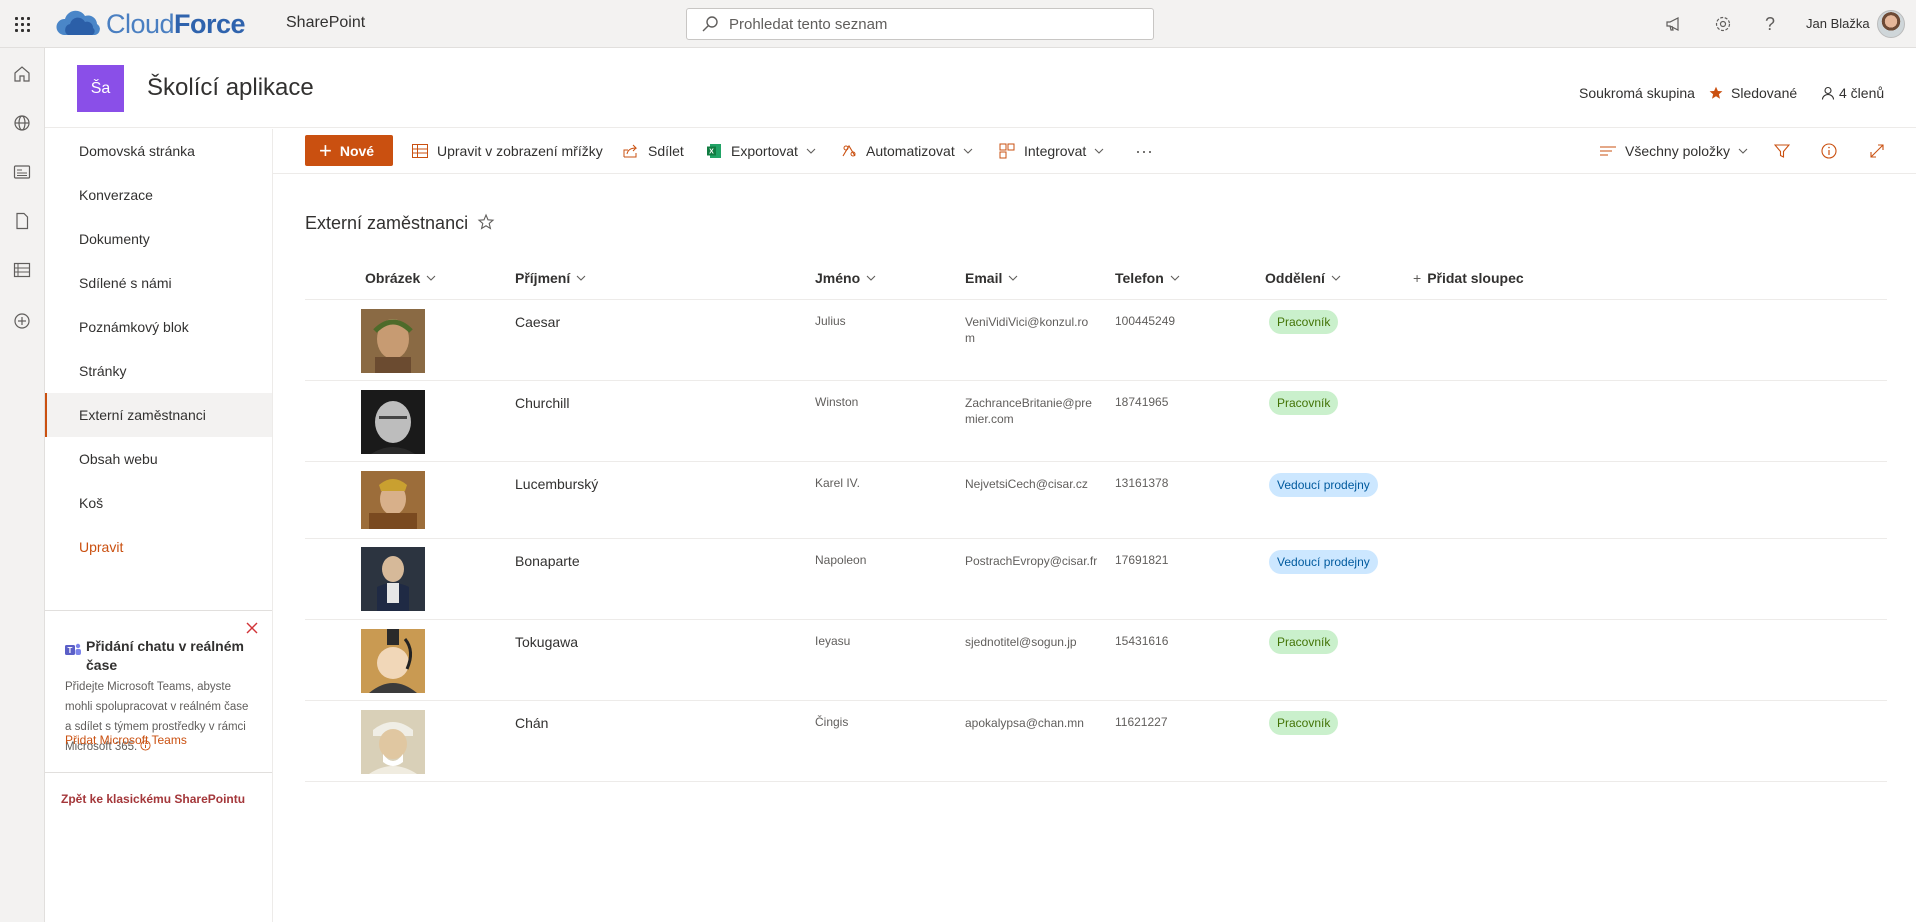  What do you see at coordinates (1142, 560) in the screenshot?
I see `phone-cell: 17691821` at bounding box center [1142, 560].